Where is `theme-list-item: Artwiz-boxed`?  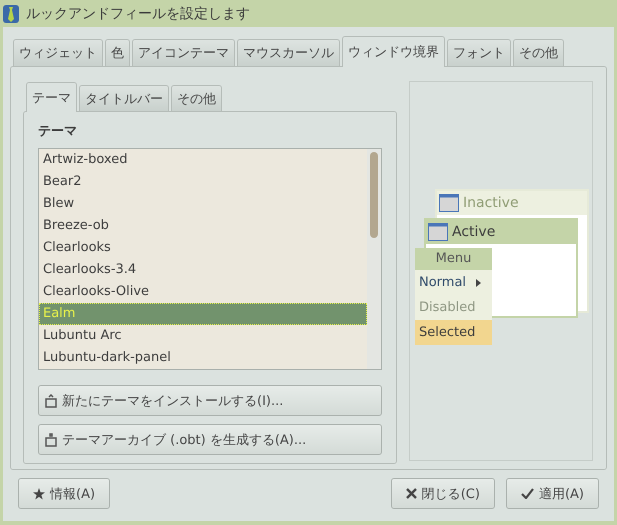 theme-list-item: Artwiz-boxed is located at coordinates (203, 160).